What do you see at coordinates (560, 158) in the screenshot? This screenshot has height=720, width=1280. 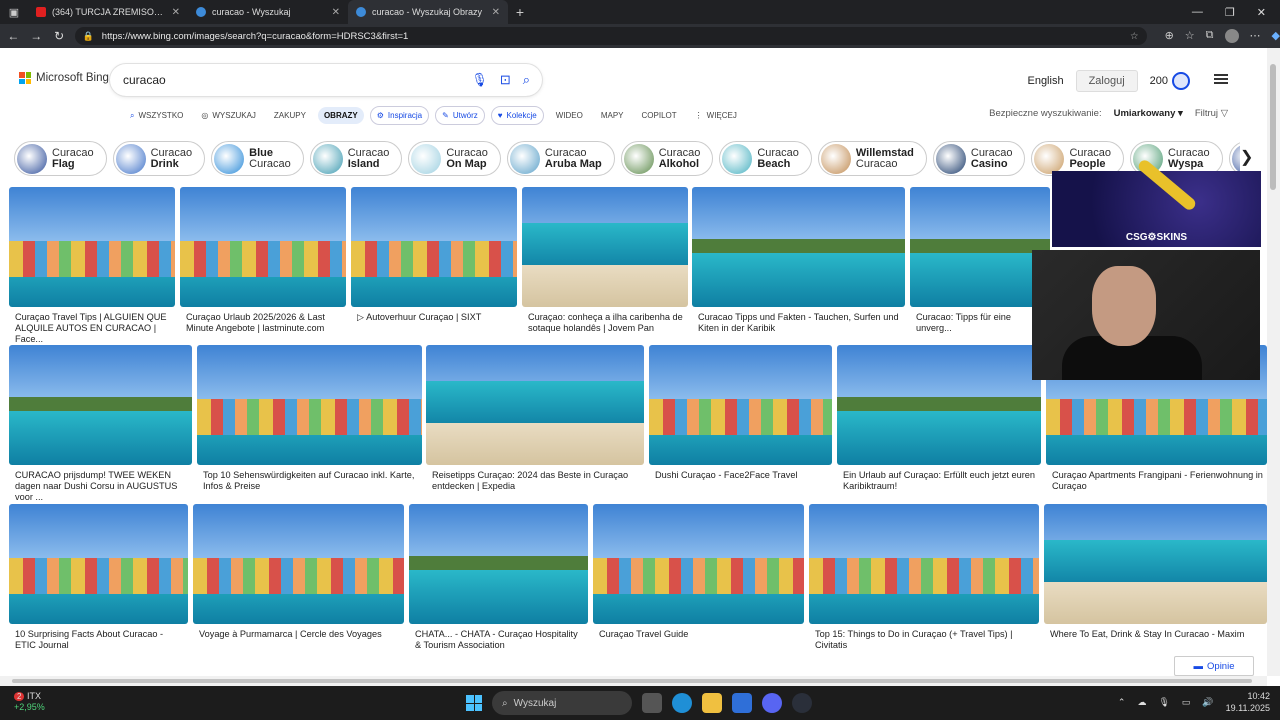 I see `related-chip: Curacao Aruba Map` at bounding box center [560, 158].